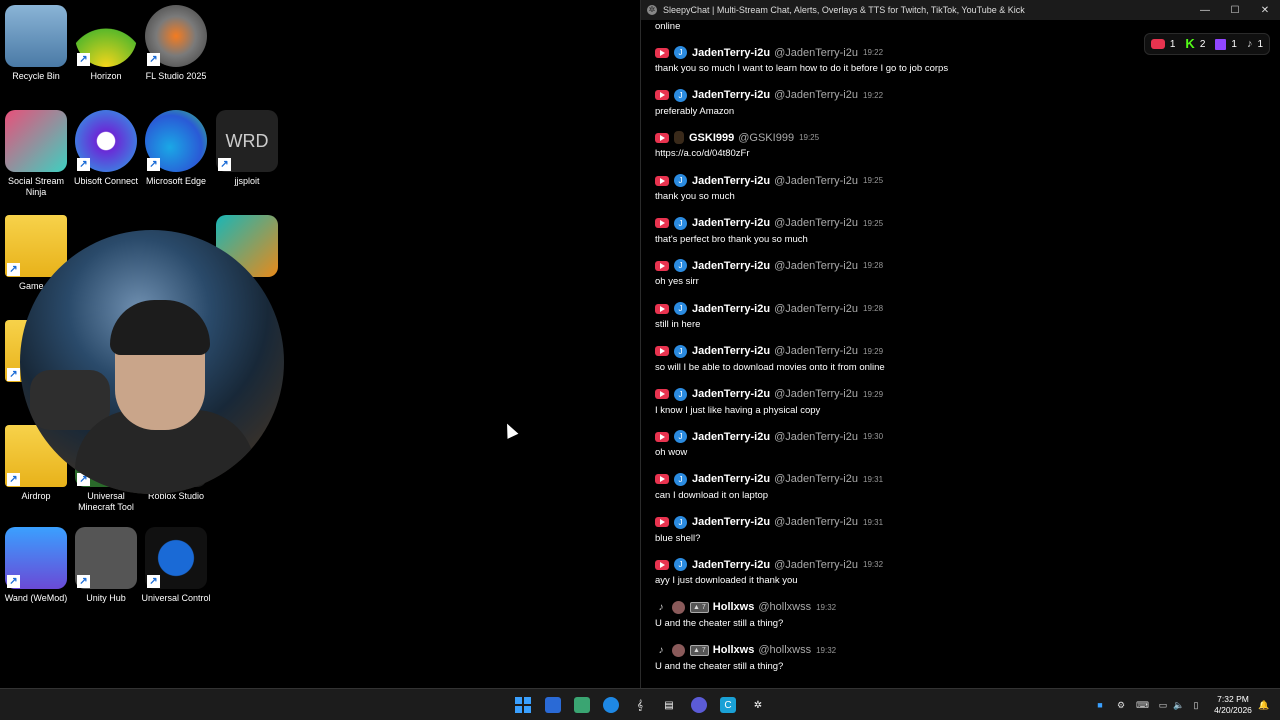 The height and width of the screenshot is (720, 1280). I want to click on desktop-shortcut-unity-hub: ↗ Unity Hub, so click(106, 565).